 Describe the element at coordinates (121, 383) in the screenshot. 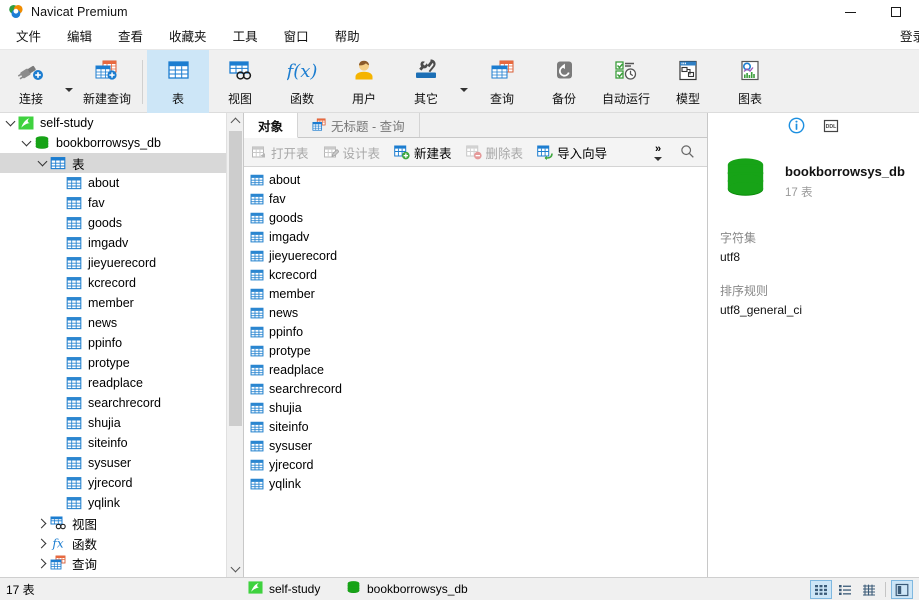

I see `tree-node-readplace: readplace` at that location.